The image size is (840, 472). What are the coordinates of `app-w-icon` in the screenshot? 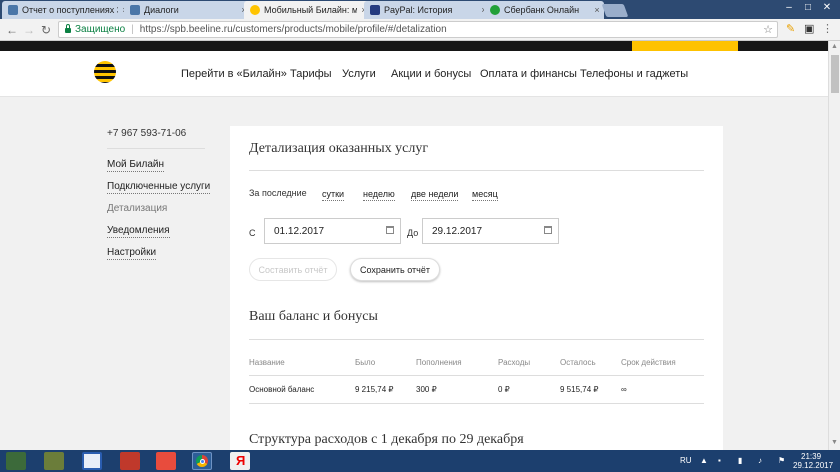 It's located at (166, 461).